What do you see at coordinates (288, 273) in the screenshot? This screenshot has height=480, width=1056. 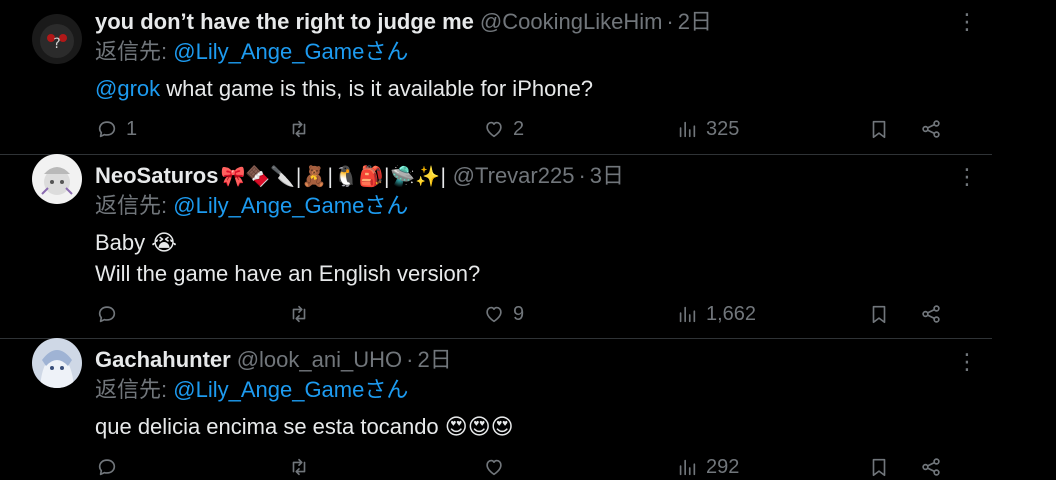 I see `tweet-text-line: Will the game have an English version?` at bounding box center [288, 273].